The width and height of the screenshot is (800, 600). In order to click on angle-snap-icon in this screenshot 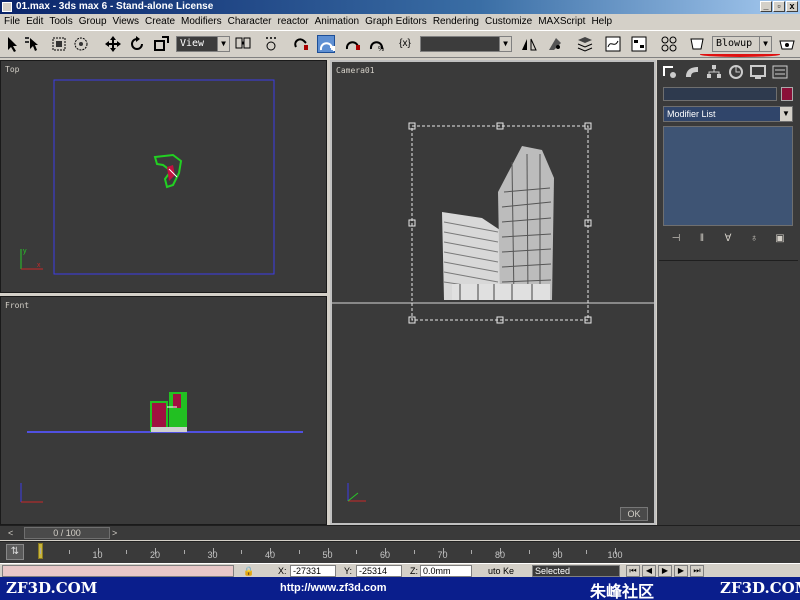, I will do `click(353, 44)`.